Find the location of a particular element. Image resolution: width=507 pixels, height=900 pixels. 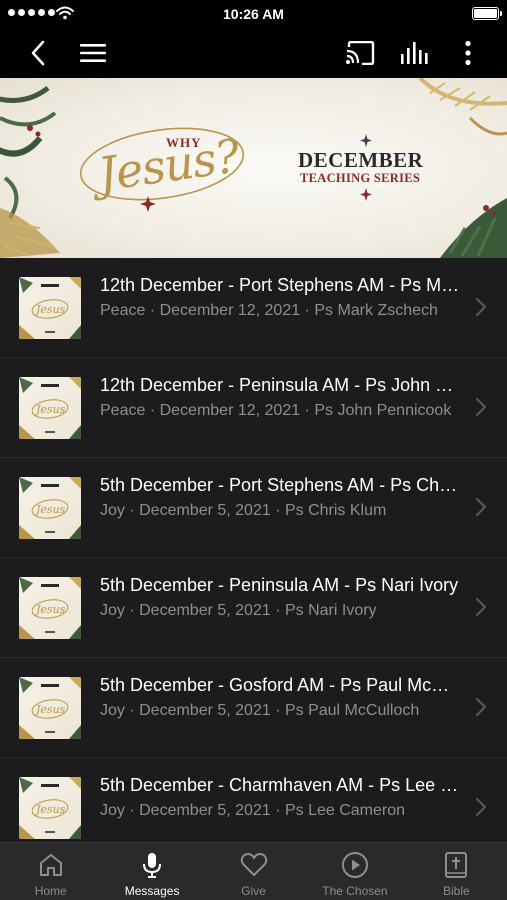

tab-bar: Home Messages Give The Chosen Bible is located at coordinates (253, 871).